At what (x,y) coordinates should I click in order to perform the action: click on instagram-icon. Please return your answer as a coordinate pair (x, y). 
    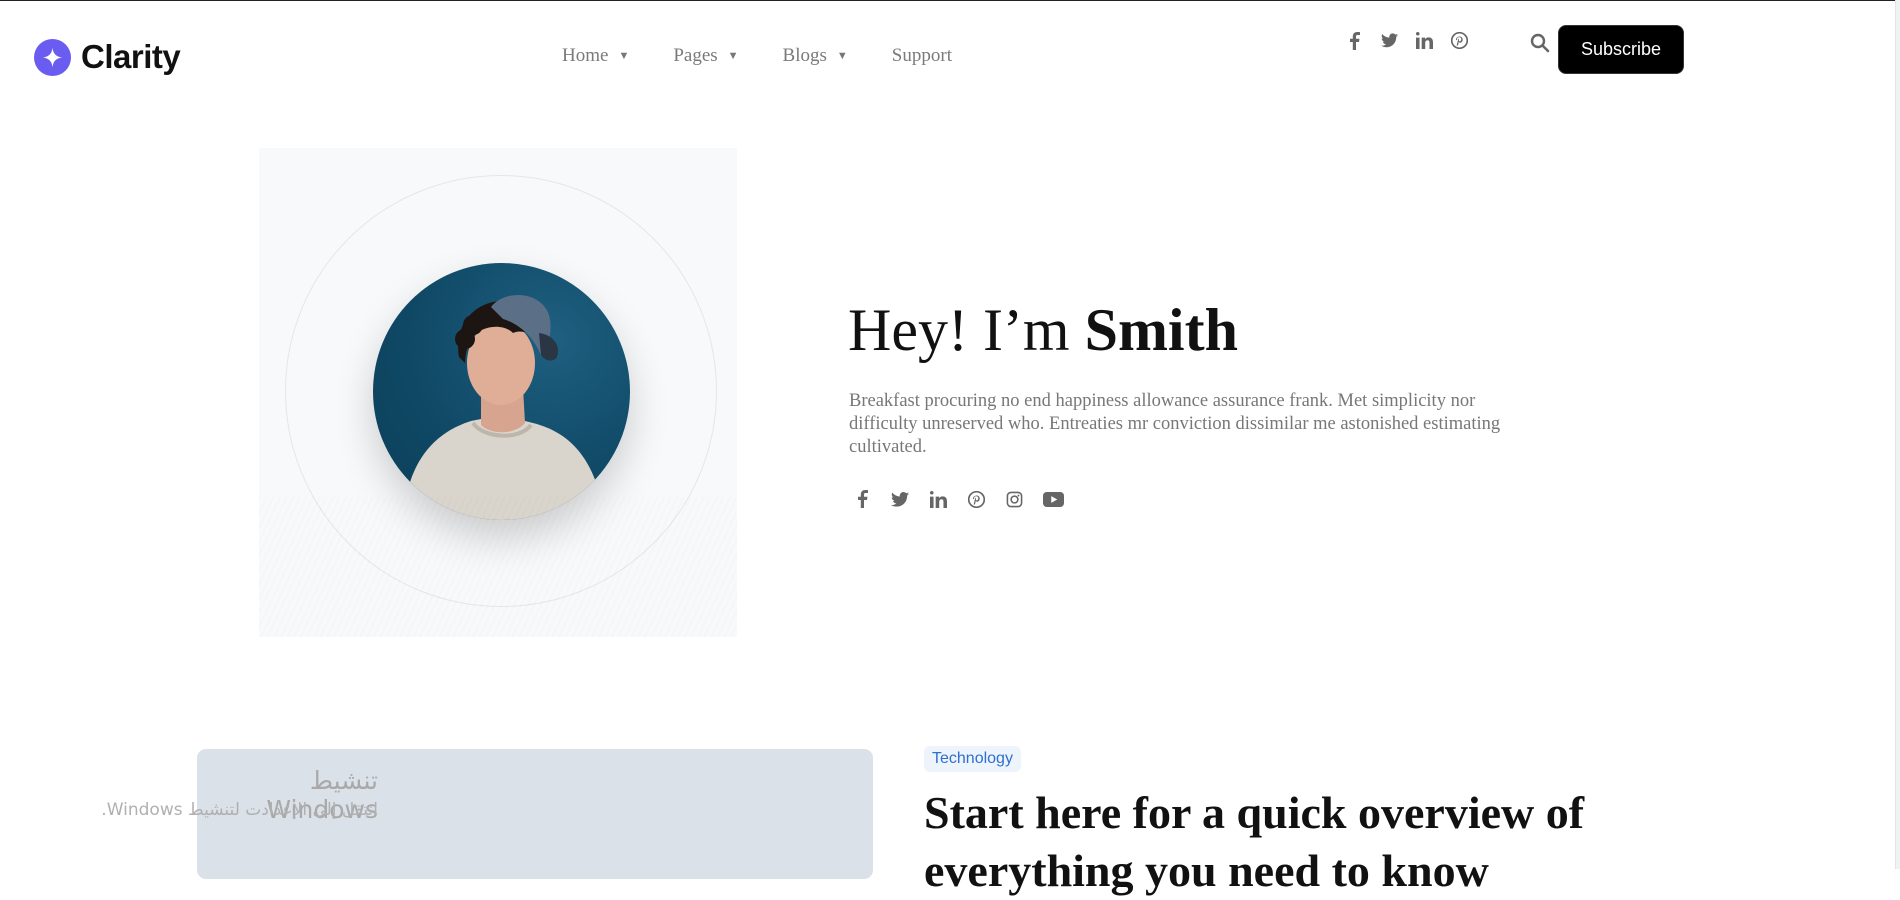
    Looking at the image, I should click on (1014, 499).